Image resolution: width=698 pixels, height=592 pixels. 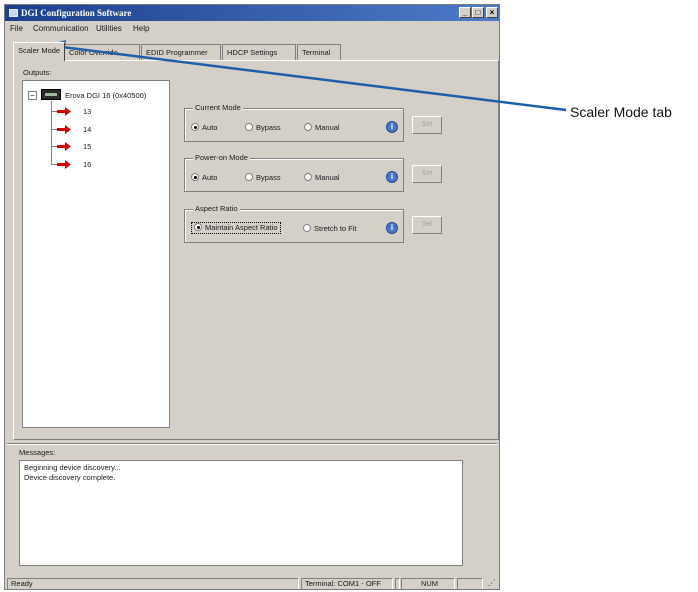 What do you see at coordinates (491, 583) in the screenshot?
I see `resize-grip-icon: ⋰` at bounding box center [491, 583].